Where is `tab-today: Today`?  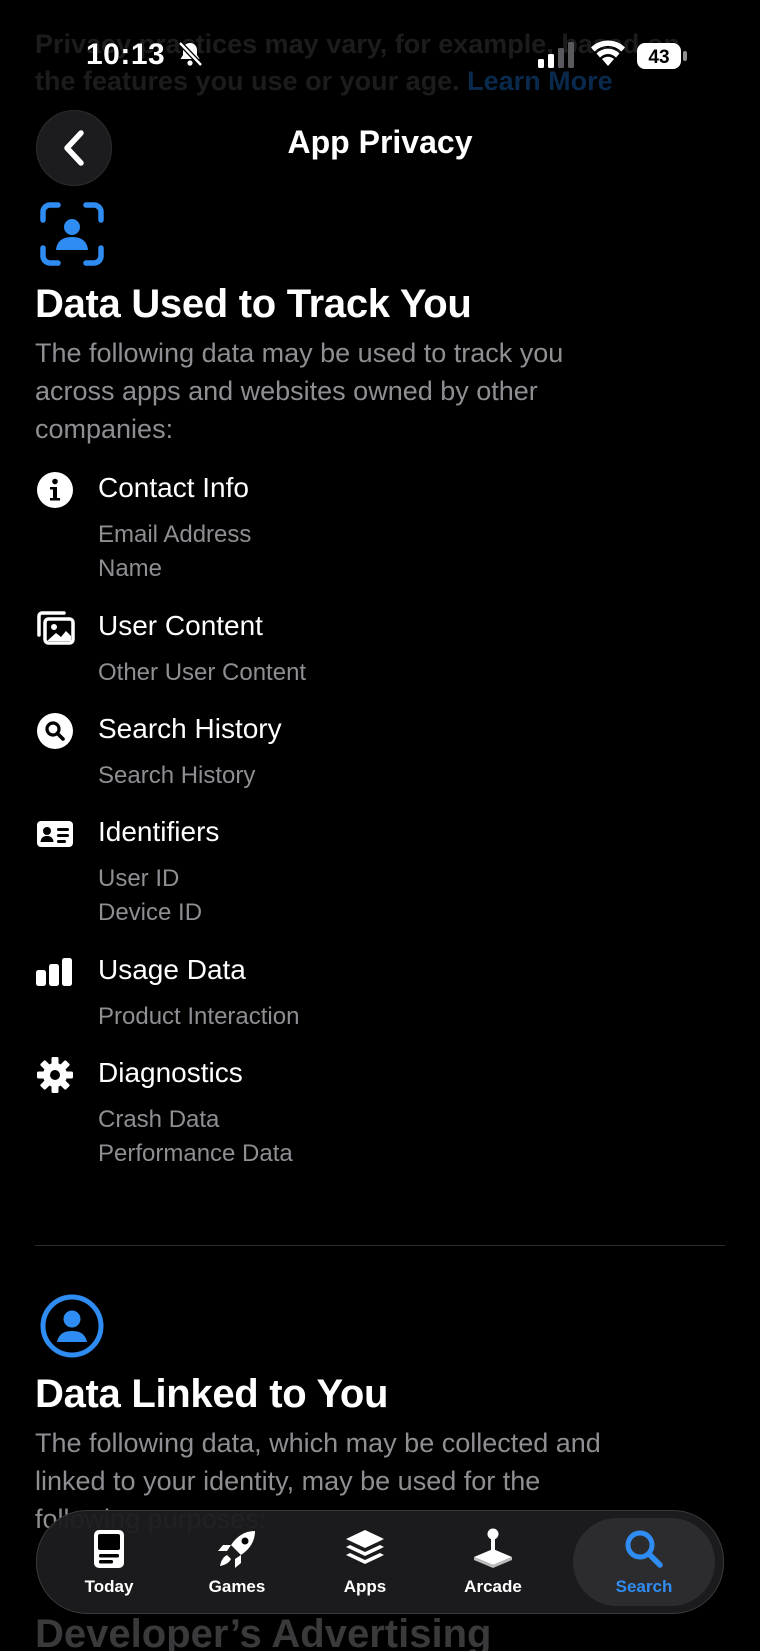
tab-today: Today is located at coordinates (109, 1562).